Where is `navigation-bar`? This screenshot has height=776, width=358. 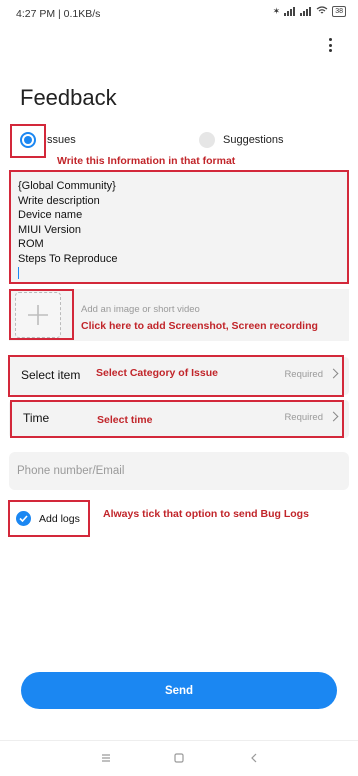
navigation-bar is located at coordinates (179, 758).